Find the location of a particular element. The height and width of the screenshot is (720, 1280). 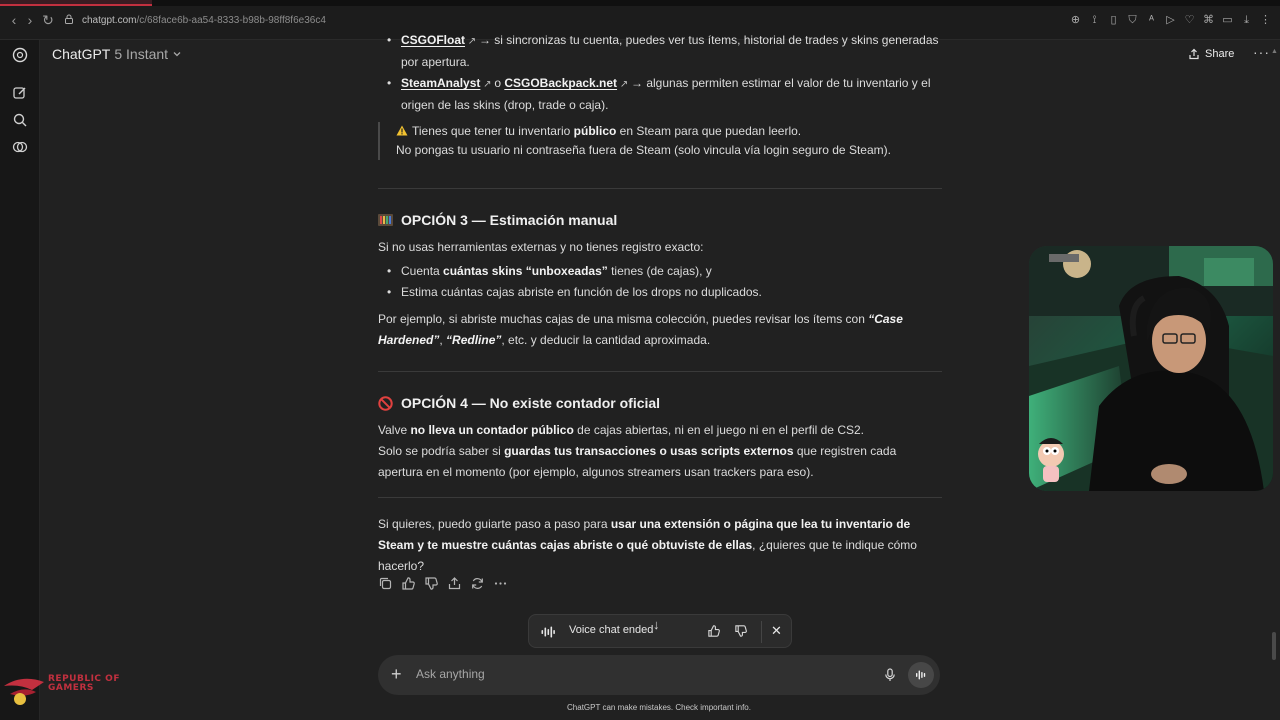

share-label: Share is located at coordinates (1220, 54).